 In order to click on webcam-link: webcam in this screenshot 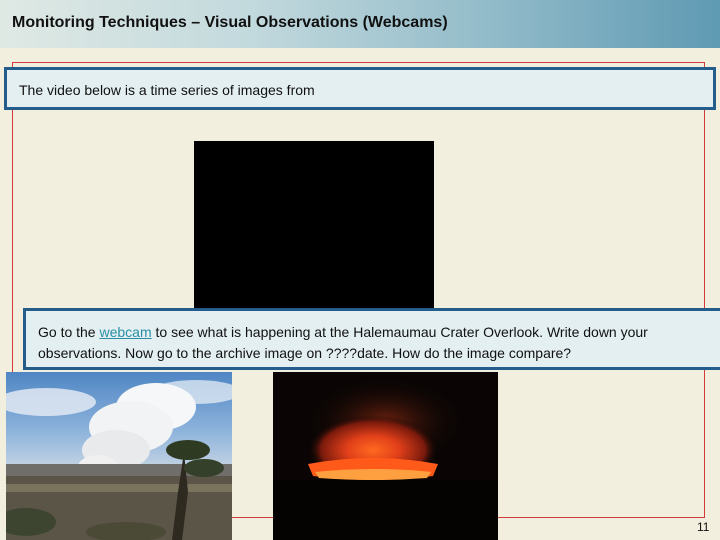, I will do `click(125, 332)`.